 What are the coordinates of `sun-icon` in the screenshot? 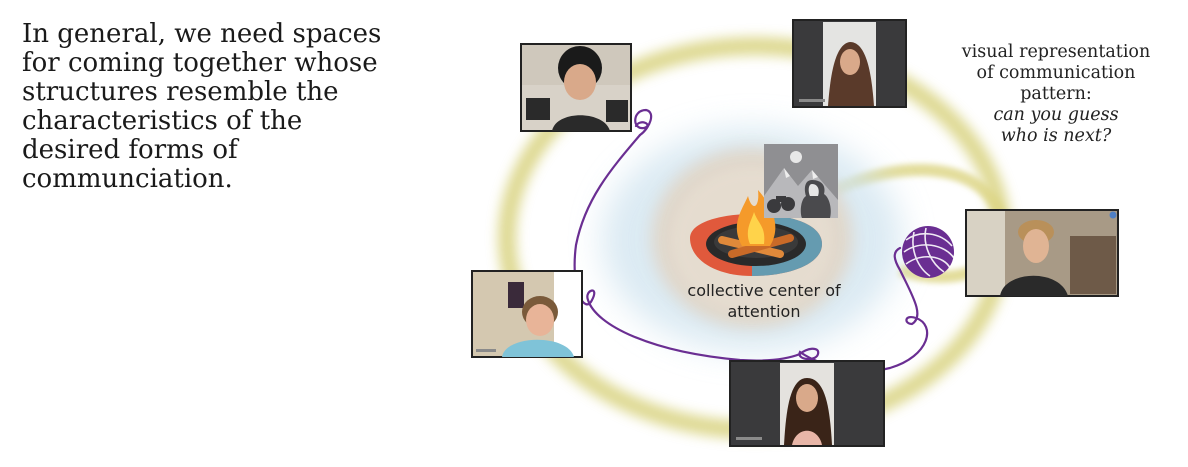 It's located at (796, 157).